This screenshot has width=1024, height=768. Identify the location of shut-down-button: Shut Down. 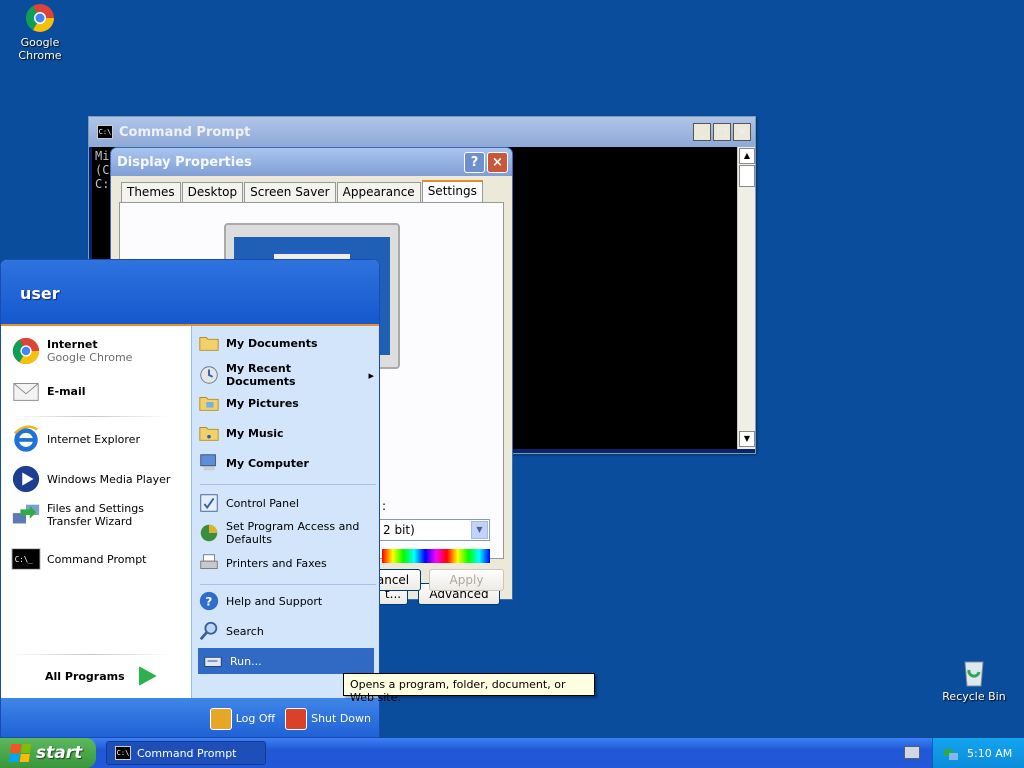
(328, 718).